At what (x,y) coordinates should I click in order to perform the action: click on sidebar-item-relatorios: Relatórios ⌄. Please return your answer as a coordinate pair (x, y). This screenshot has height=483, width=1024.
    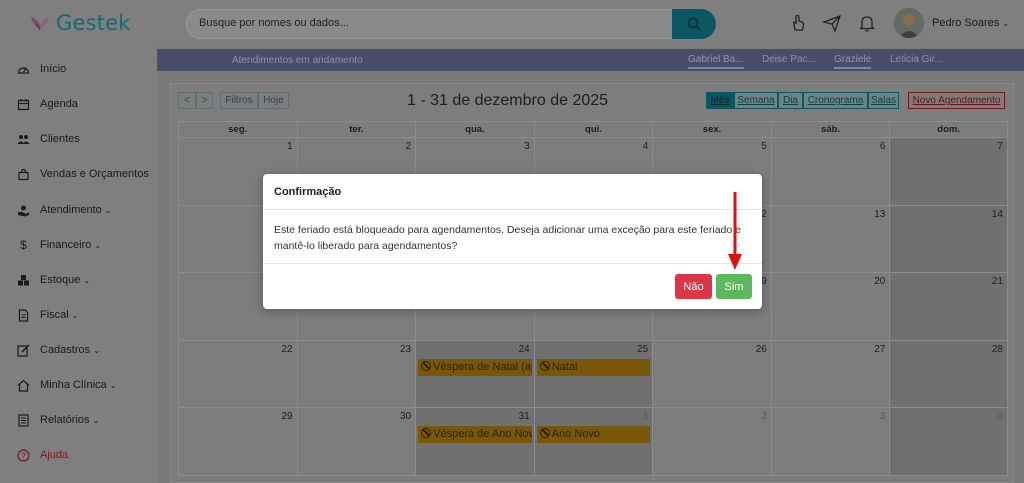
    Looking at the image, I should click on (78, 420).